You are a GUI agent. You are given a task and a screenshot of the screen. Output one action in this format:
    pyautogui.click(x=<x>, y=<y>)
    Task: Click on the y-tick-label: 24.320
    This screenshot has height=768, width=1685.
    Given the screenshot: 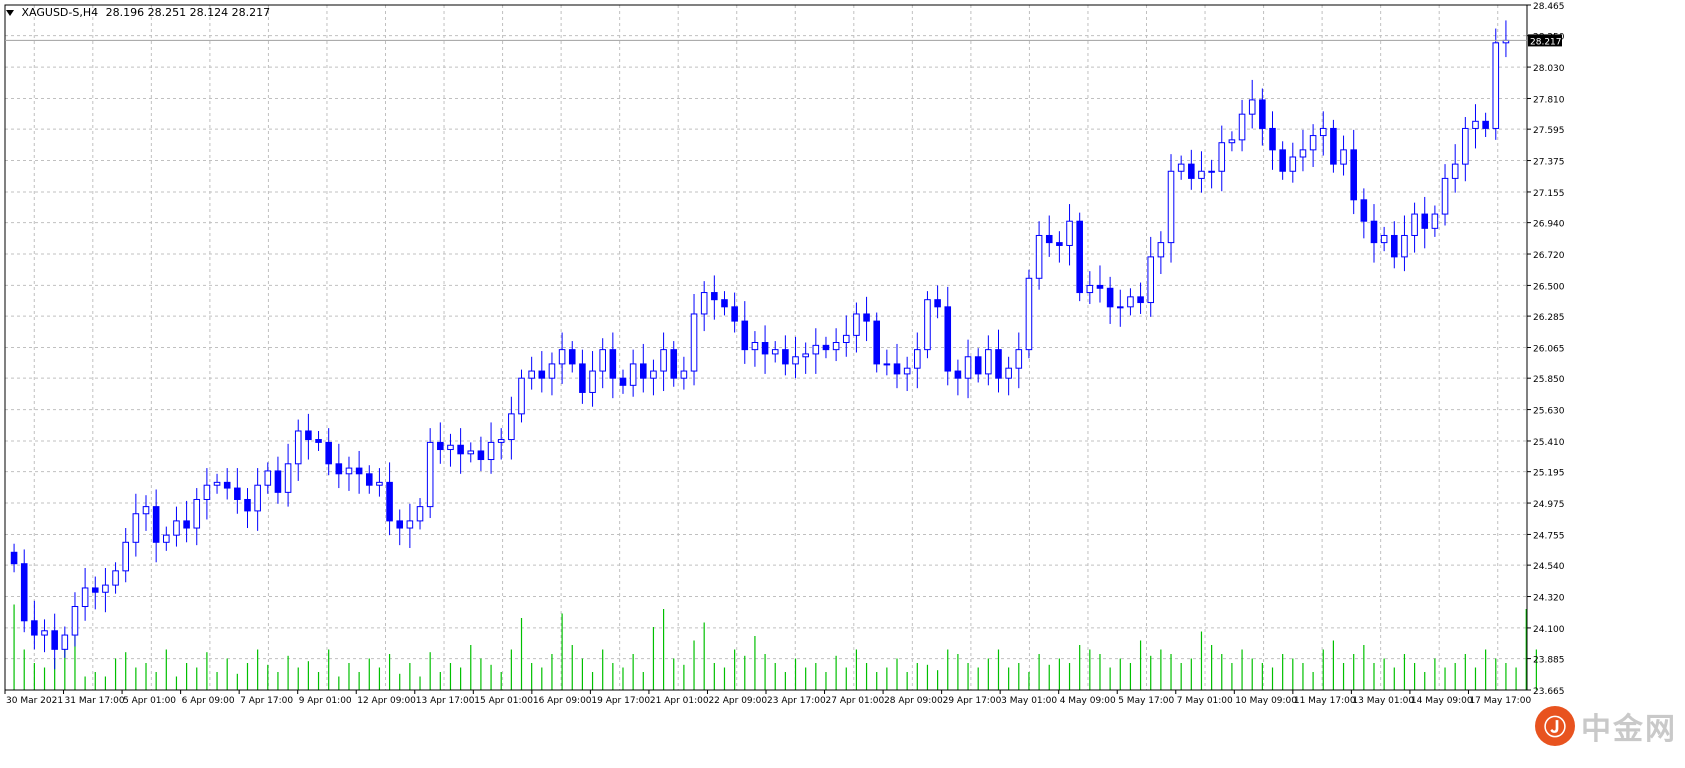 What is the action you would take?
    pyautogui.click(x=1549, y=599)
    